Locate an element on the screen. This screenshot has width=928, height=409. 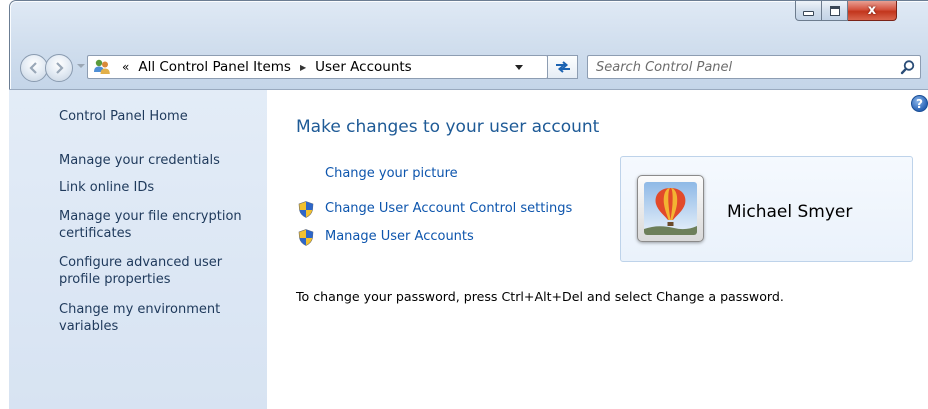
user-accounts-icon is located at coordinates (102, 66).